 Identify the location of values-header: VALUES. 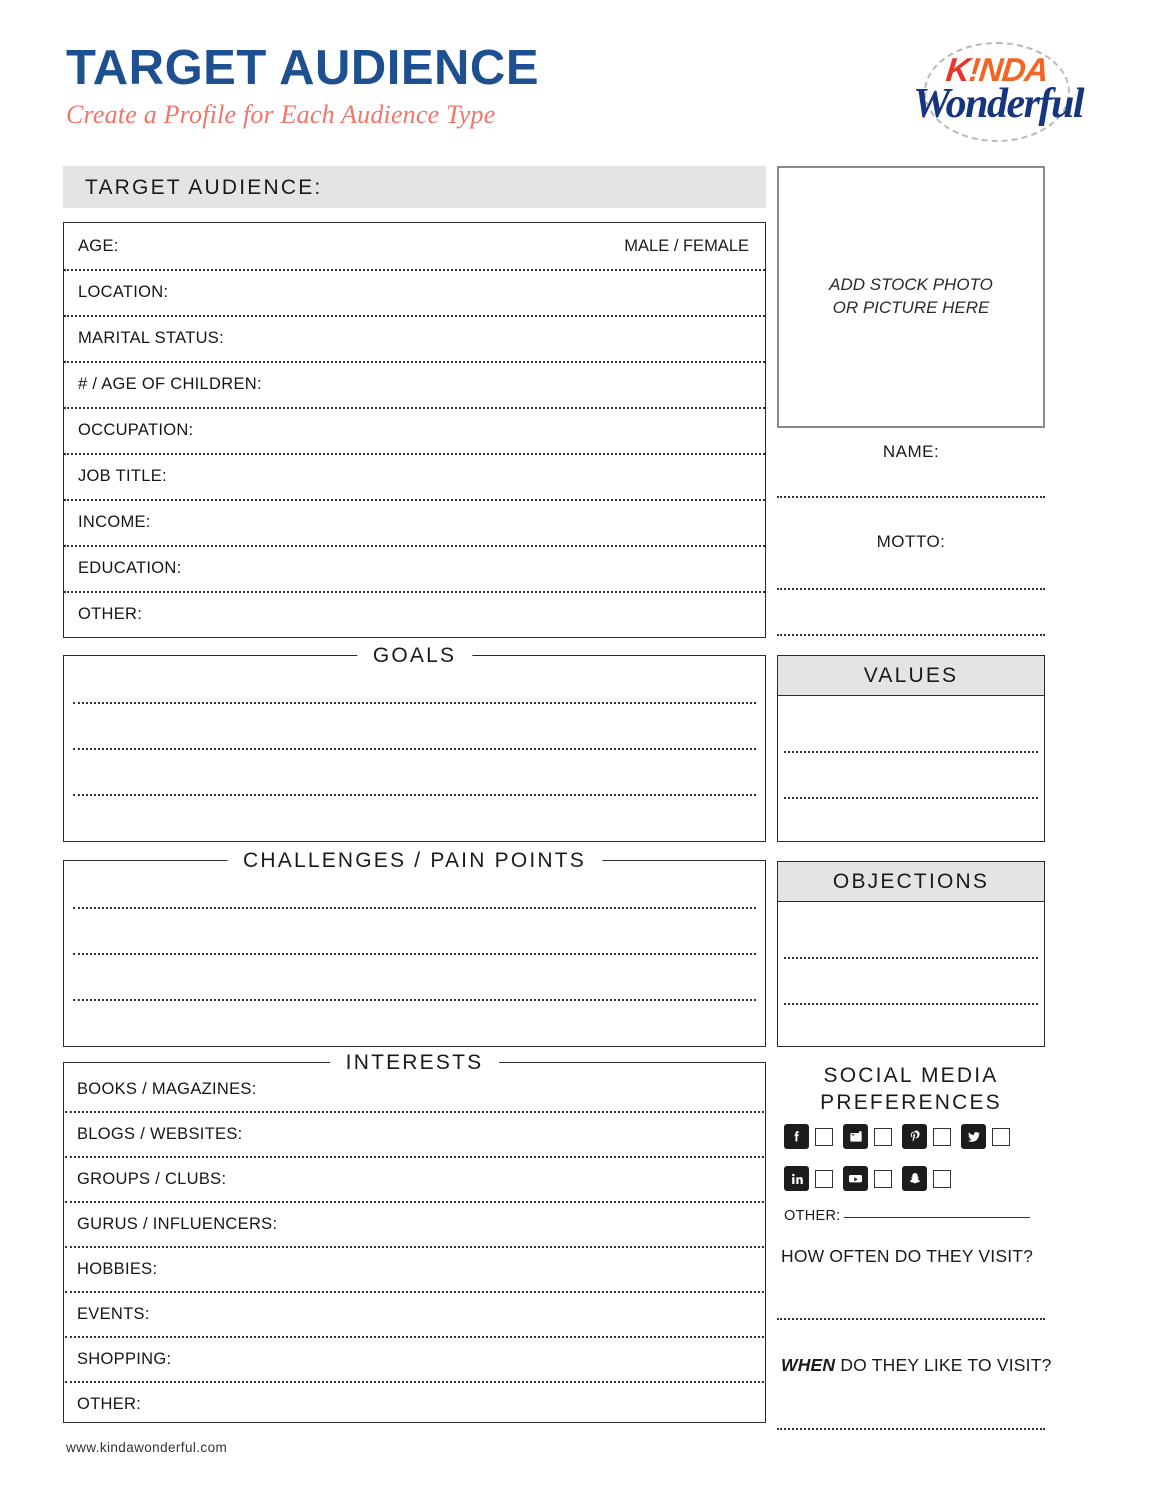
(911, 676).